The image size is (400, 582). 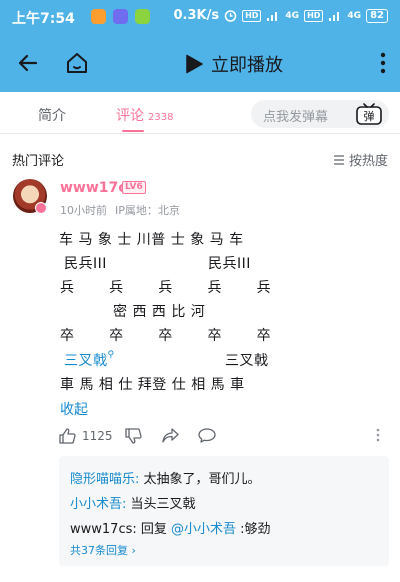 I want to click on danmaku-button-label: 弹, so click(x=369, y=116).